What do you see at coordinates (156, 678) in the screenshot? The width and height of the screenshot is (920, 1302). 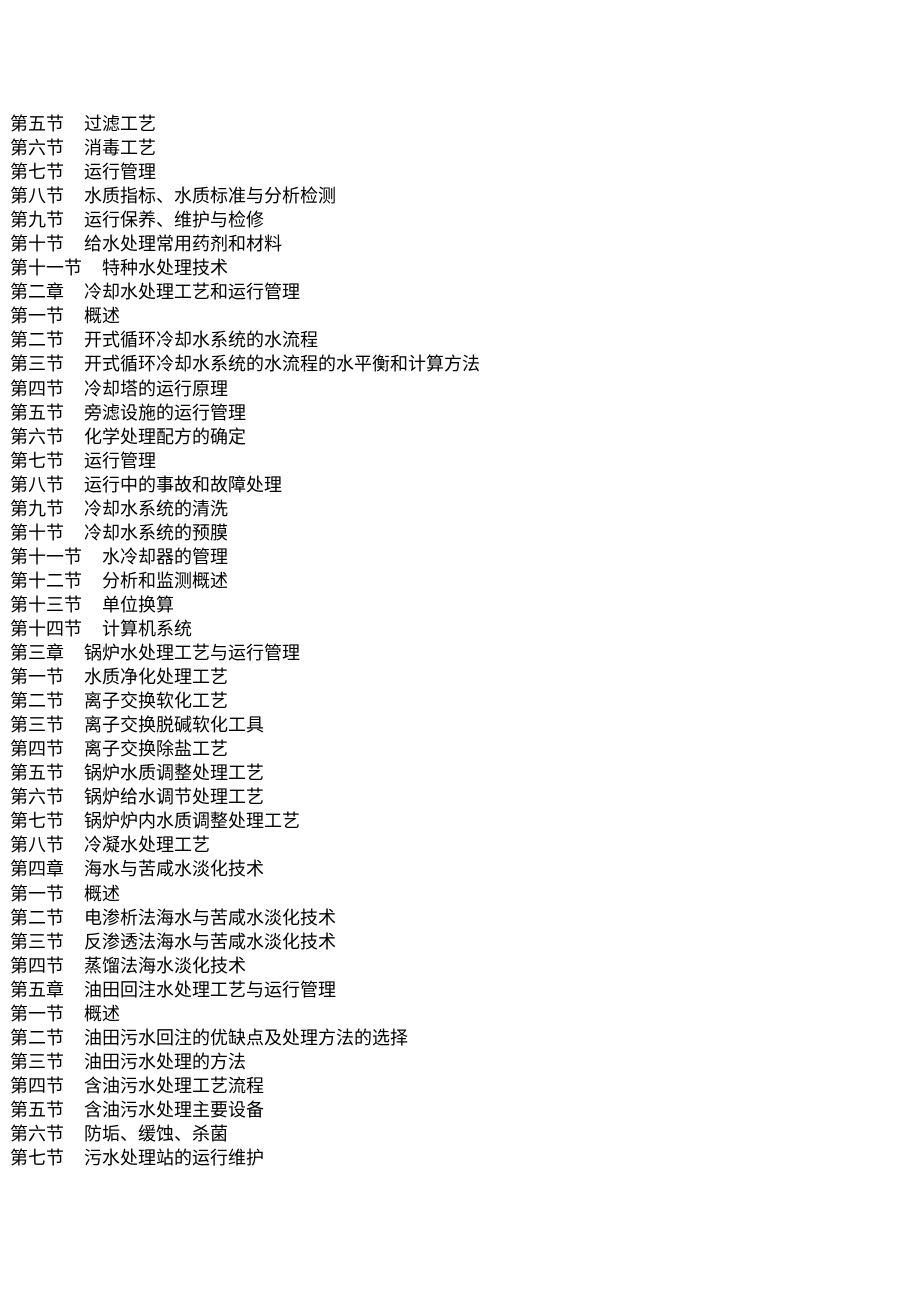 I see `toc-entry-title: 水质净化处理工艺` at bounding box center [156, 678].